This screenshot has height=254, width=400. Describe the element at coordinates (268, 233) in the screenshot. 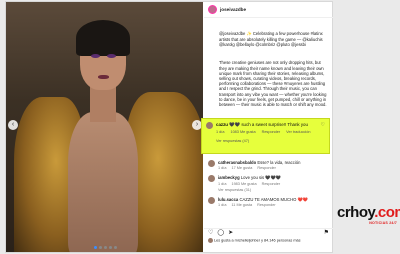

I see `post-actions: ♡ ◯ ➤ ⚑` at that location.